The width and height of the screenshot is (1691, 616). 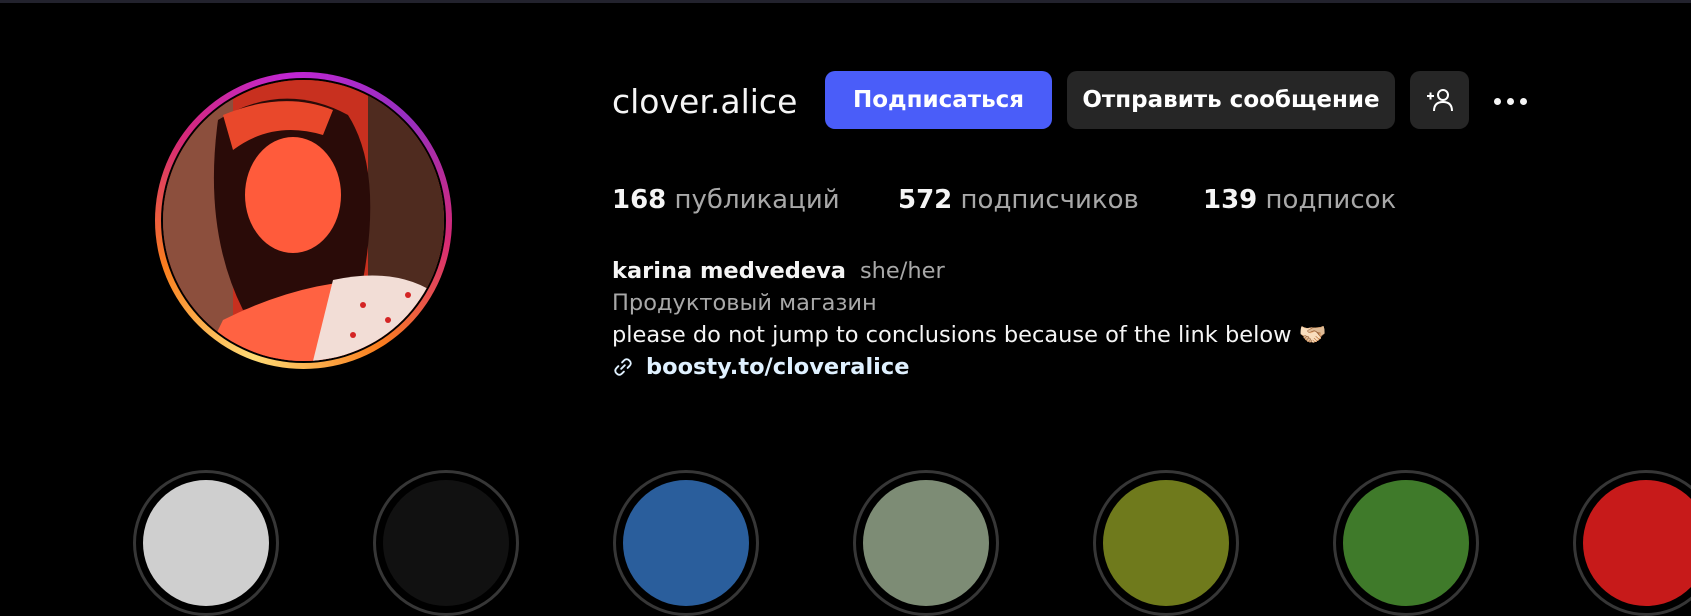 What do you see at coordinates (1510, 101) in the screenshot?
I see `more-options-button` at bounding box center [1510, 101].